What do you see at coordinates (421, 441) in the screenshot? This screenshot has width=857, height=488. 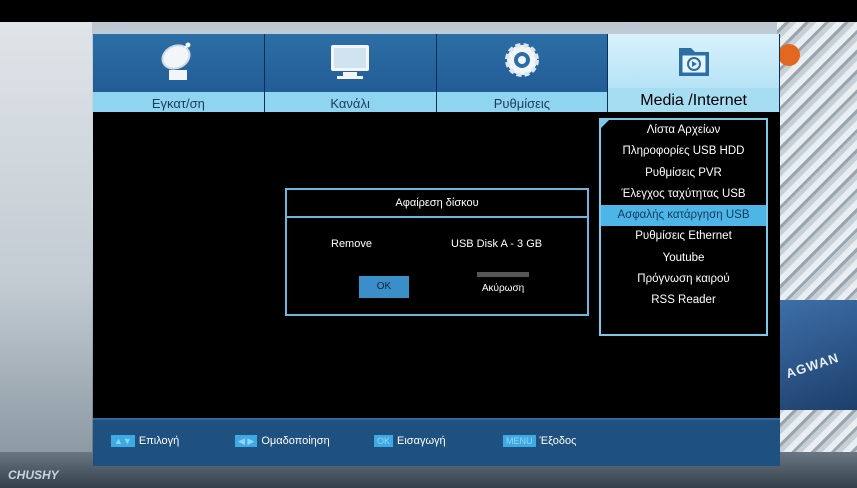 I see `hint-enter-text: Εισαγωγή` at bounding box center [421, 441].